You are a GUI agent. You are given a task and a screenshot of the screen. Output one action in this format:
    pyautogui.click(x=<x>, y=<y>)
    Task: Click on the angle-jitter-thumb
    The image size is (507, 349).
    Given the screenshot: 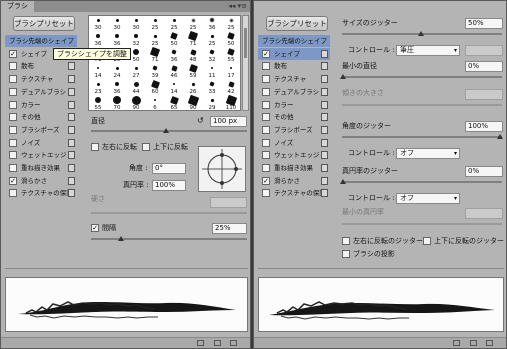 What is the action you would take?
    pyautogui.click(x=500, y=136)
    